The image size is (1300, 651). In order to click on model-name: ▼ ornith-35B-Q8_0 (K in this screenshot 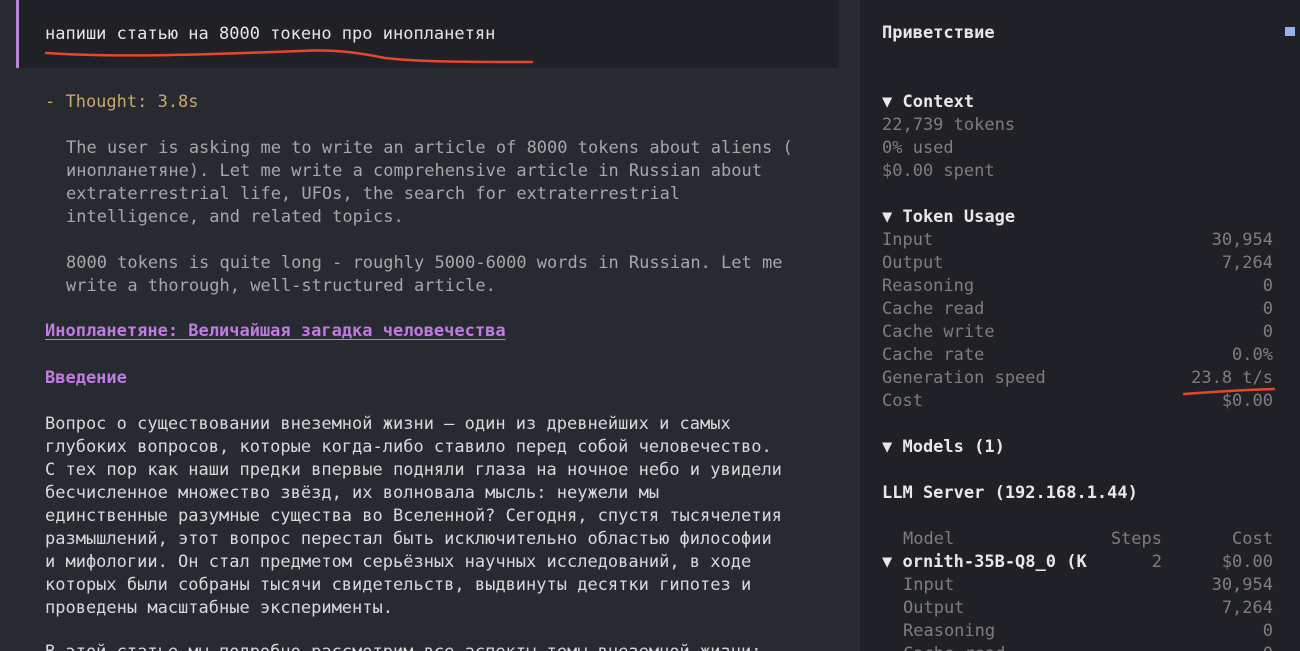, I will do `click(984, 562)`.